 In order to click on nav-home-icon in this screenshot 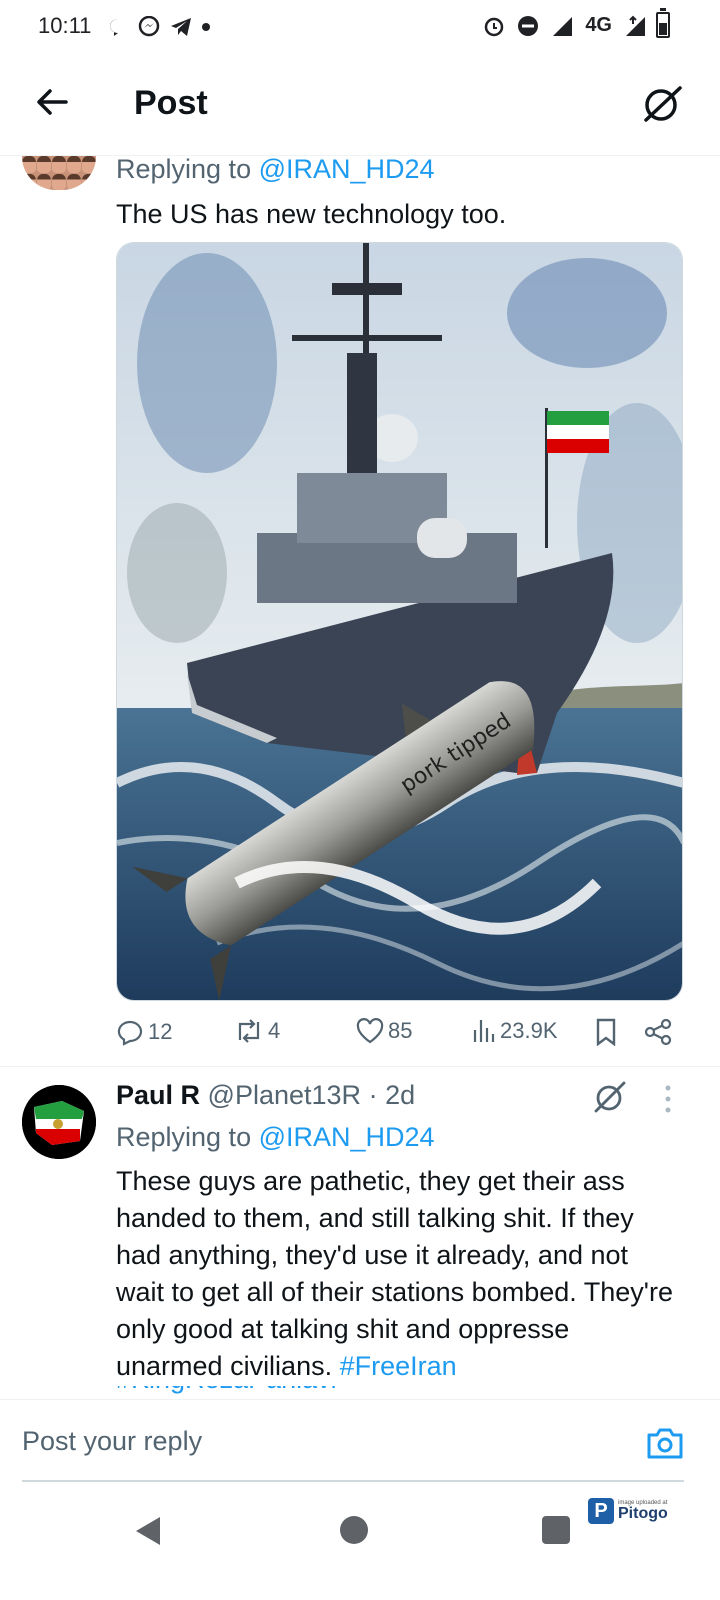, I will do `click(354, 1530)`.